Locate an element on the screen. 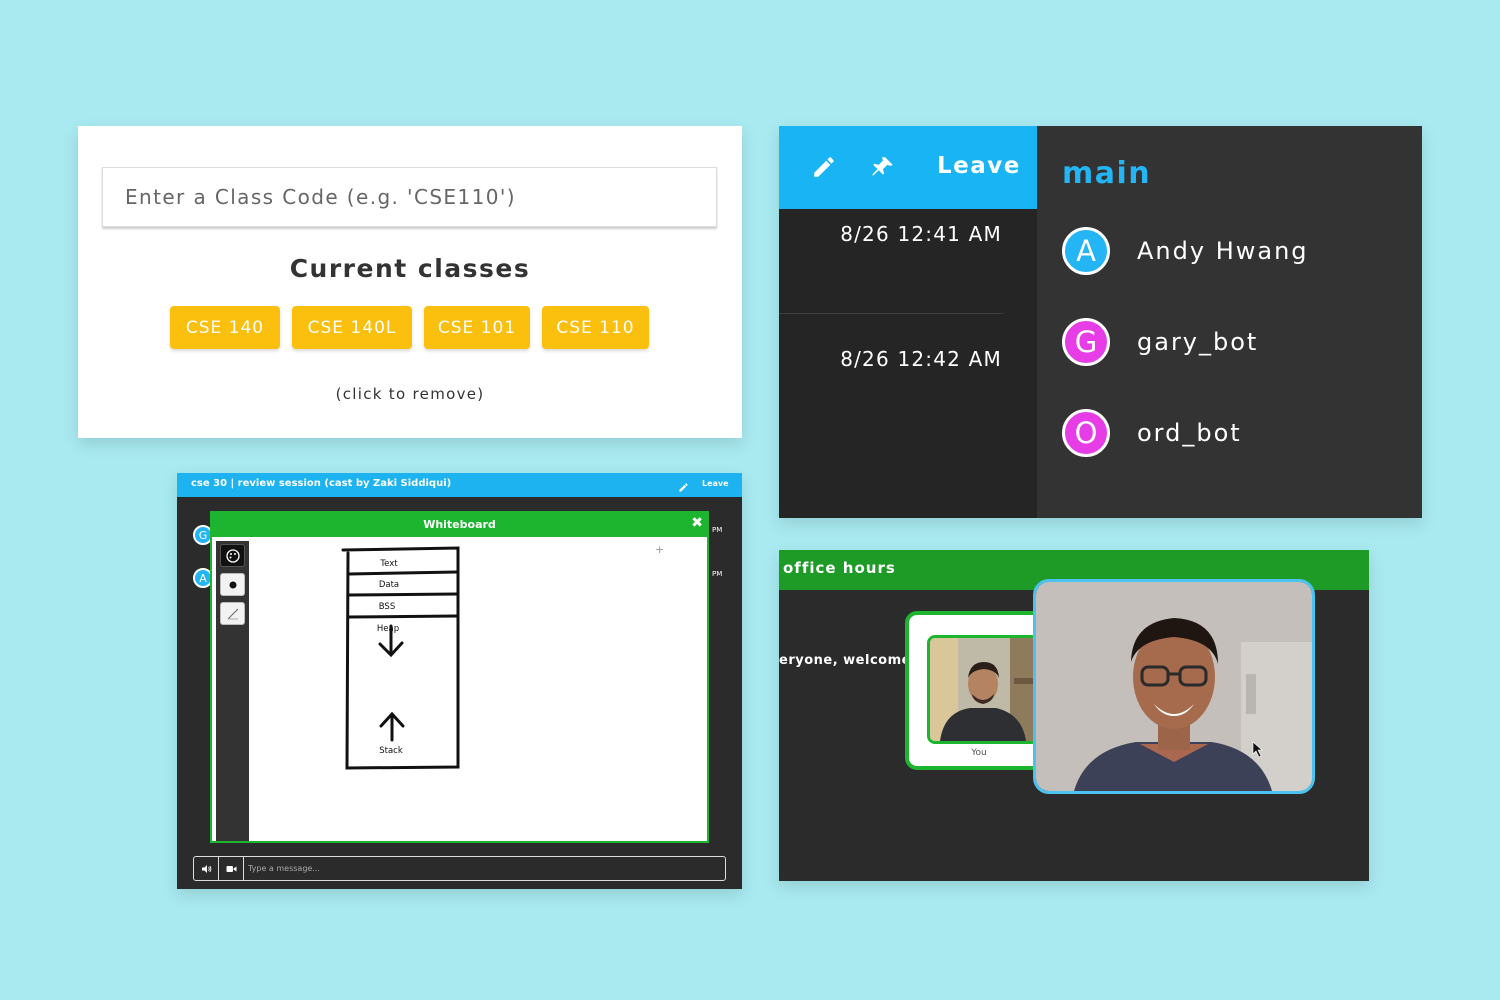 The width and height of the screenshot is (1500, 1000). class-chip: CSE 140 is located at coordinates (225, 327).